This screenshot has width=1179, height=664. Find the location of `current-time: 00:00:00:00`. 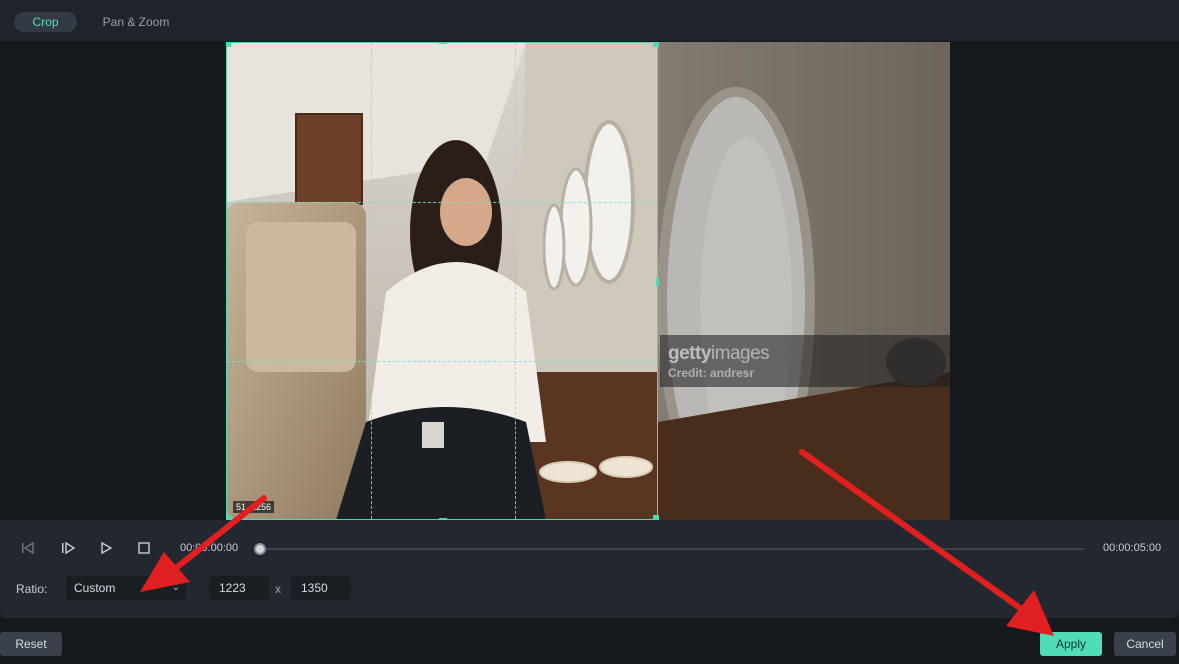

current-time: 00:00:00:00 is located at coordinates (209, 548).